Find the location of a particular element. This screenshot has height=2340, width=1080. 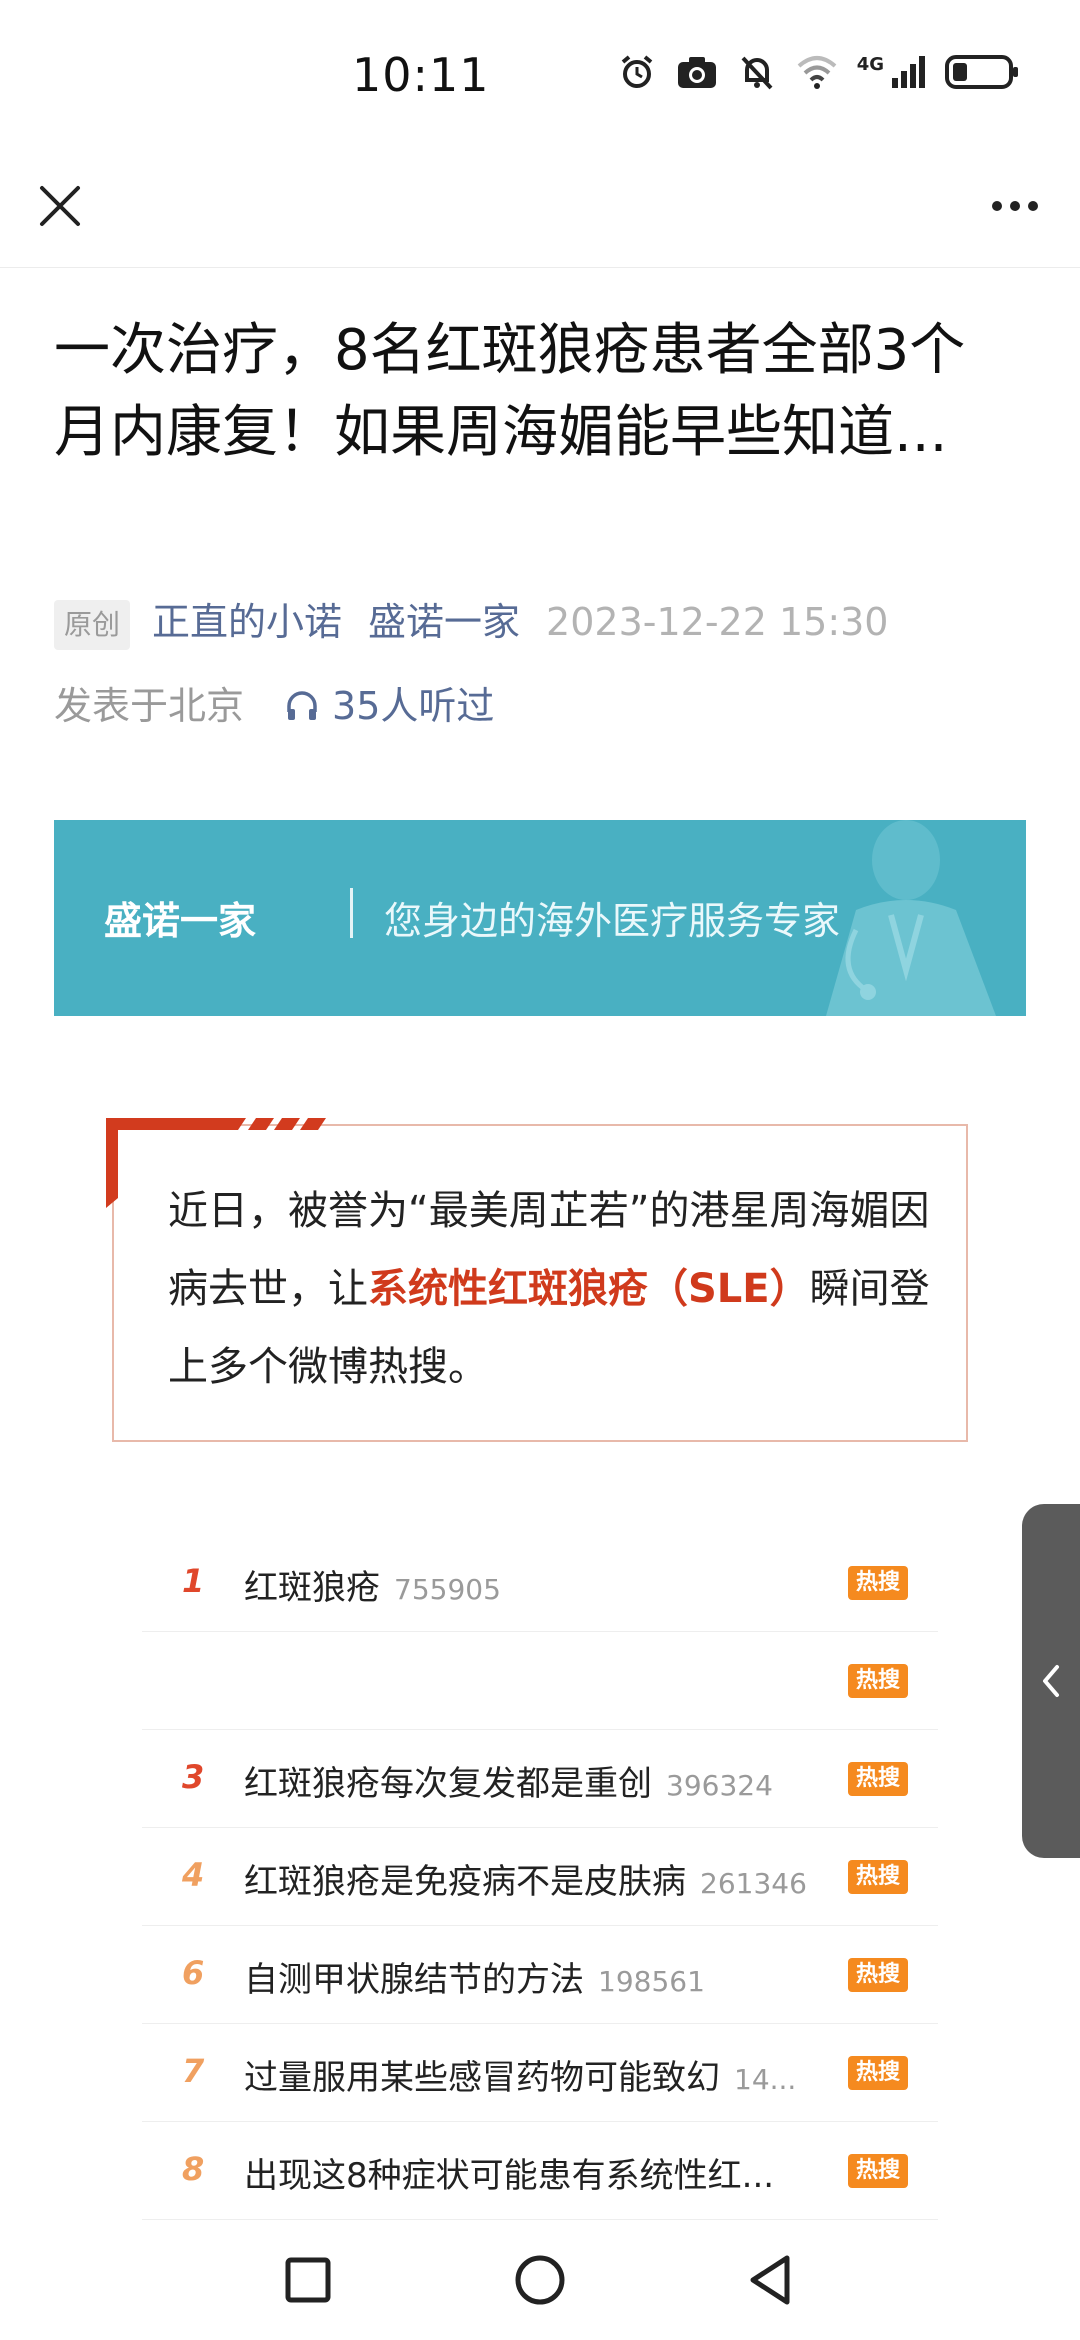

hot-search-row: 1 红斑狼疮 755905 热搜 is located at coordinates (540, 1583).